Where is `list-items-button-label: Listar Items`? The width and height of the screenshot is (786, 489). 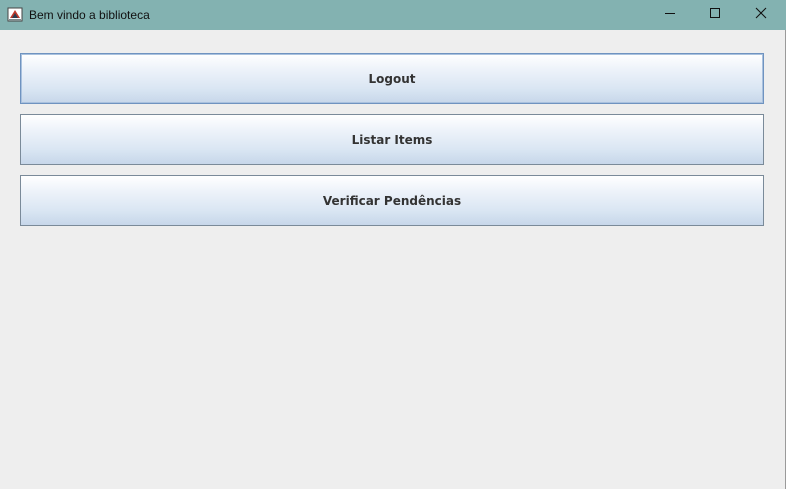
list-items-button-label: Listar Items is located at coordinates (392, 139).